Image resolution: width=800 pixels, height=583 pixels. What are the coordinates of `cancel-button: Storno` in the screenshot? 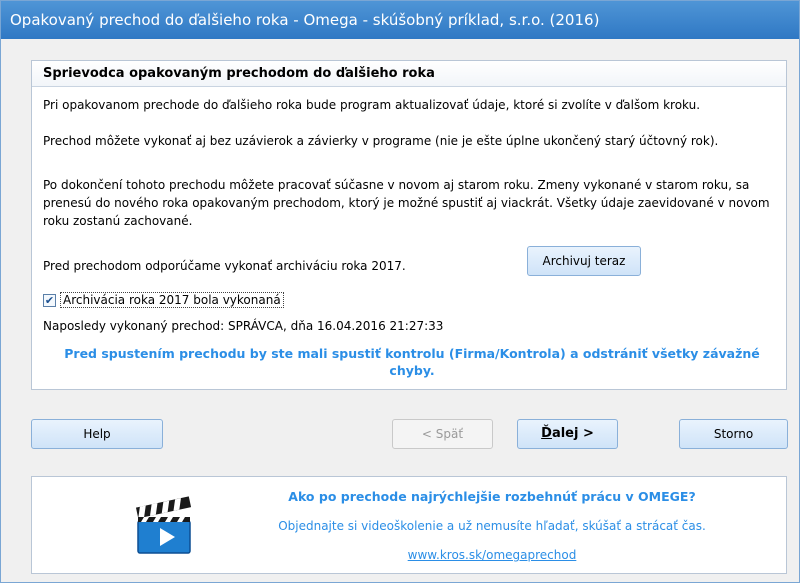 It's located at (733, 434).